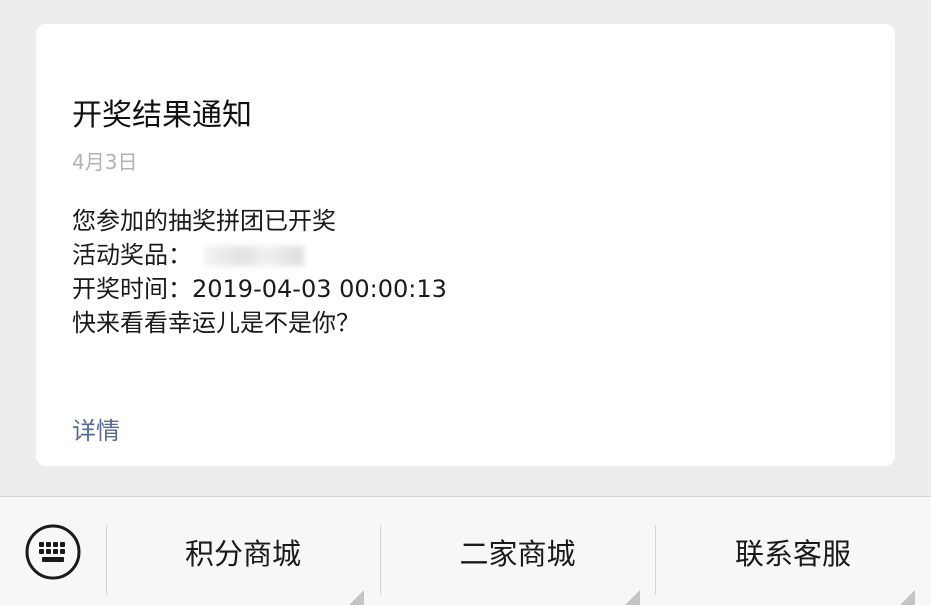  Describe the element at coordinates (793, 551) in the screenshot. I see `menu-item-customer-service: 联系客服` at that location.